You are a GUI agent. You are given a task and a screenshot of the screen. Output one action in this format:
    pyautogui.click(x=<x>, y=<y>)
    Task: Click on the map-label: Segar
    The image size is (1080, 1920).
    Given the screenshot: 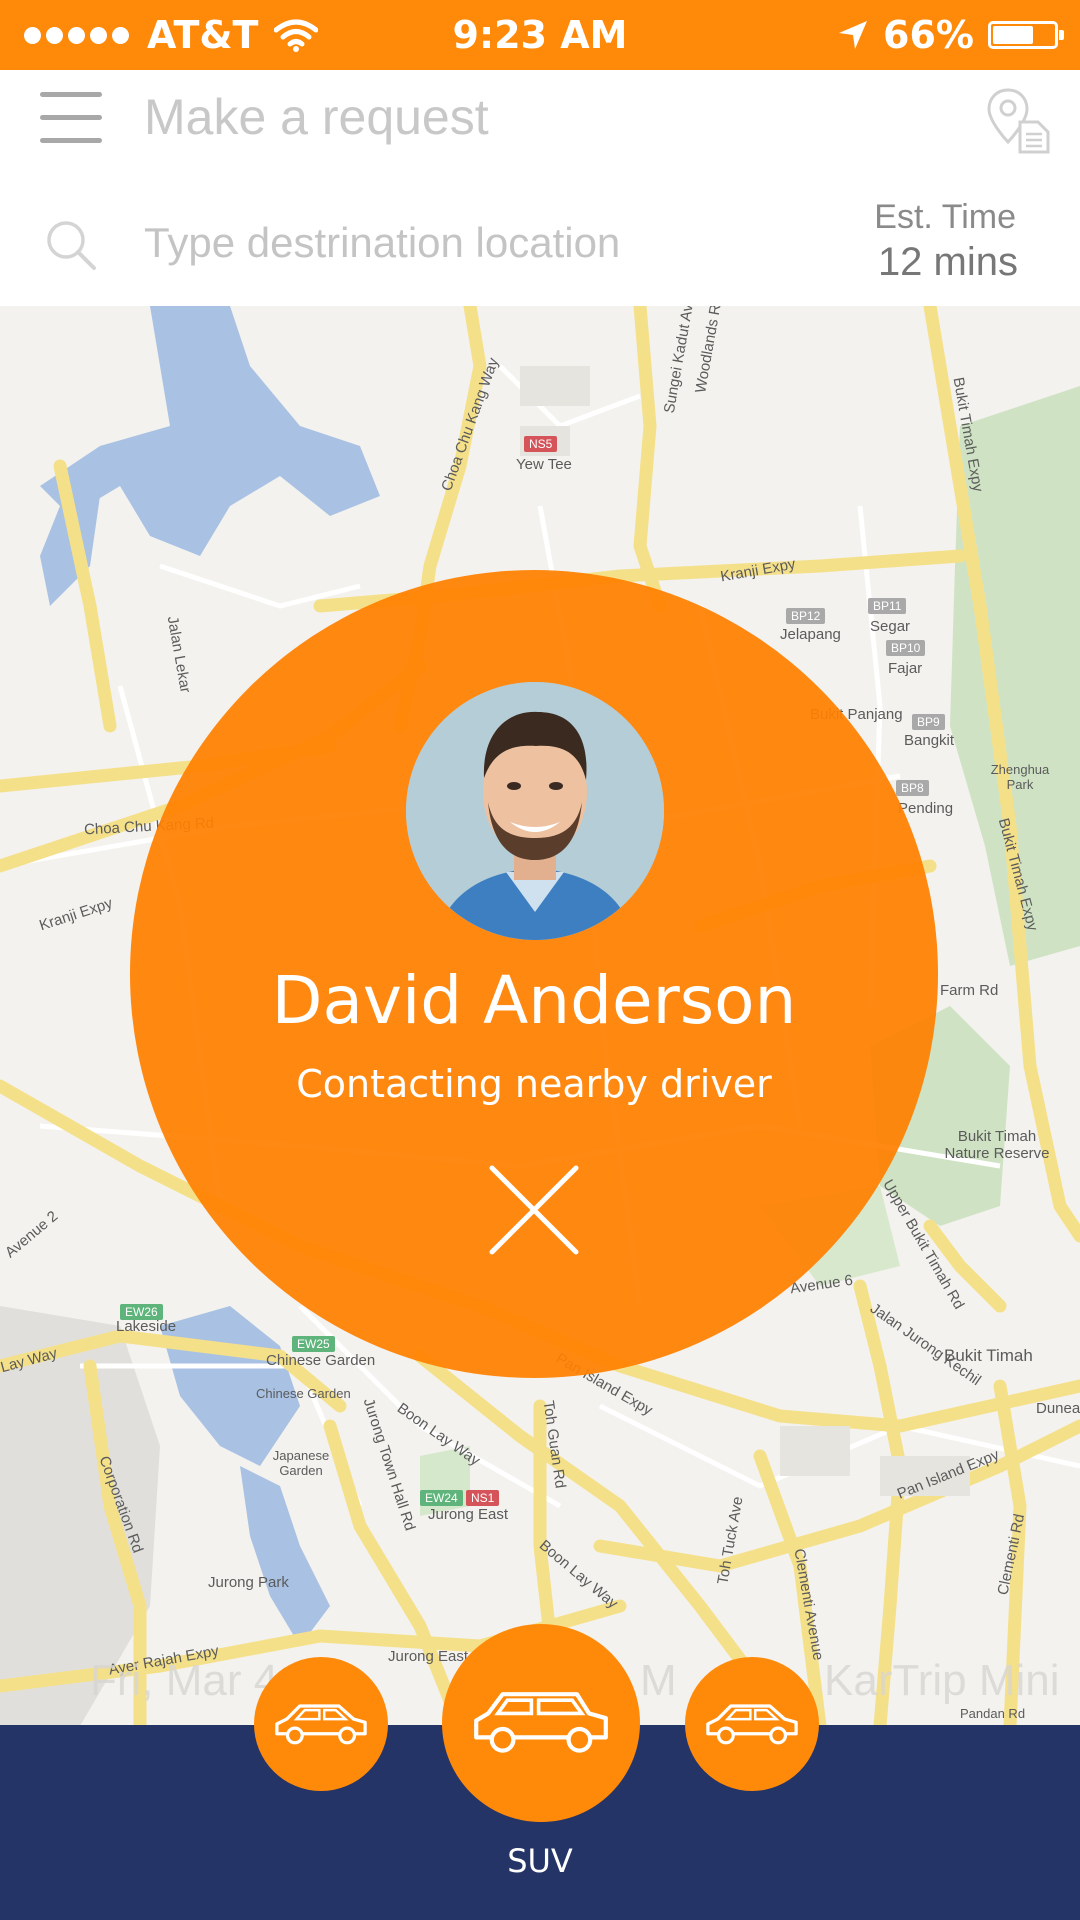 What is the action you would take?
    pyautogui.click(x=890, y=626)
    